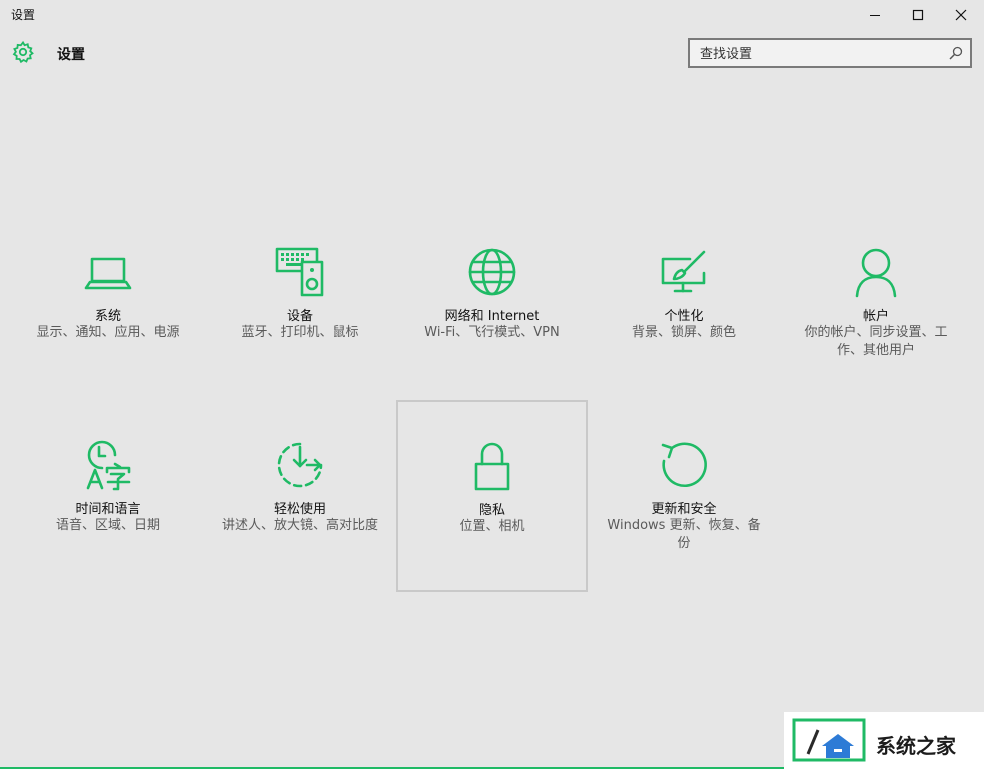 The image size is (984, 769). I want to click on minimize-button, so click(875, 15).